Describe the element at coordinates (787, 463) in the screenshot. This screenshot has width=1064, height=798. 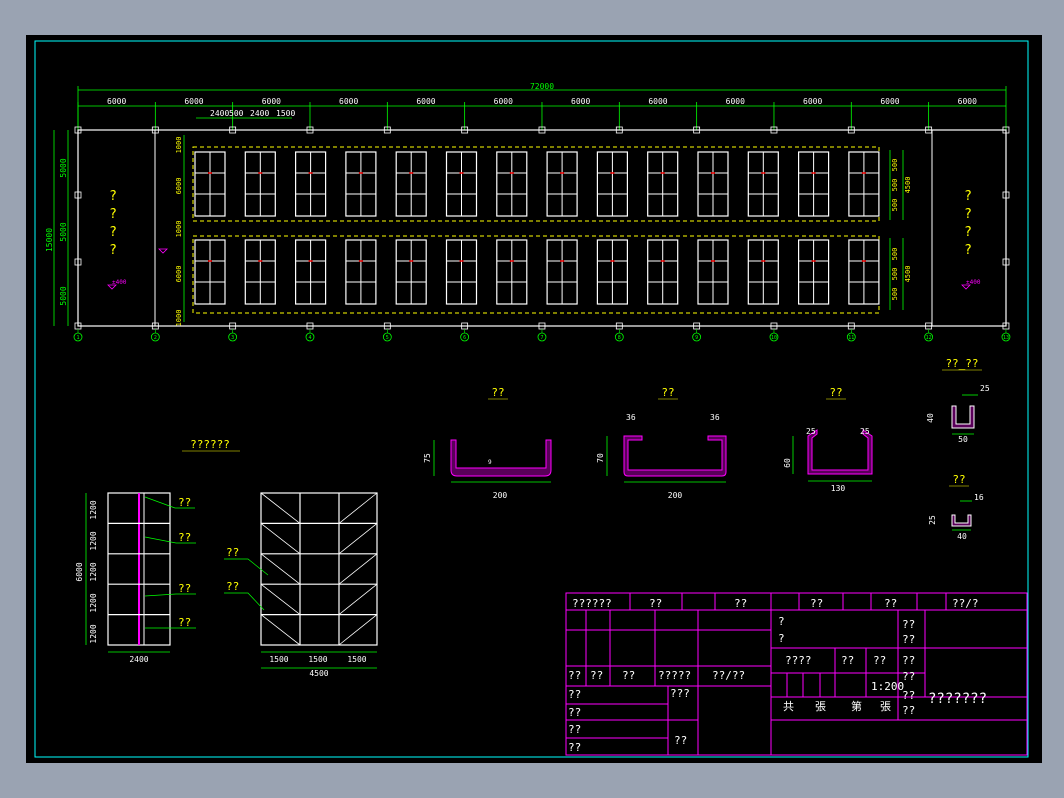
I see `section-3-height: 60` at that location.